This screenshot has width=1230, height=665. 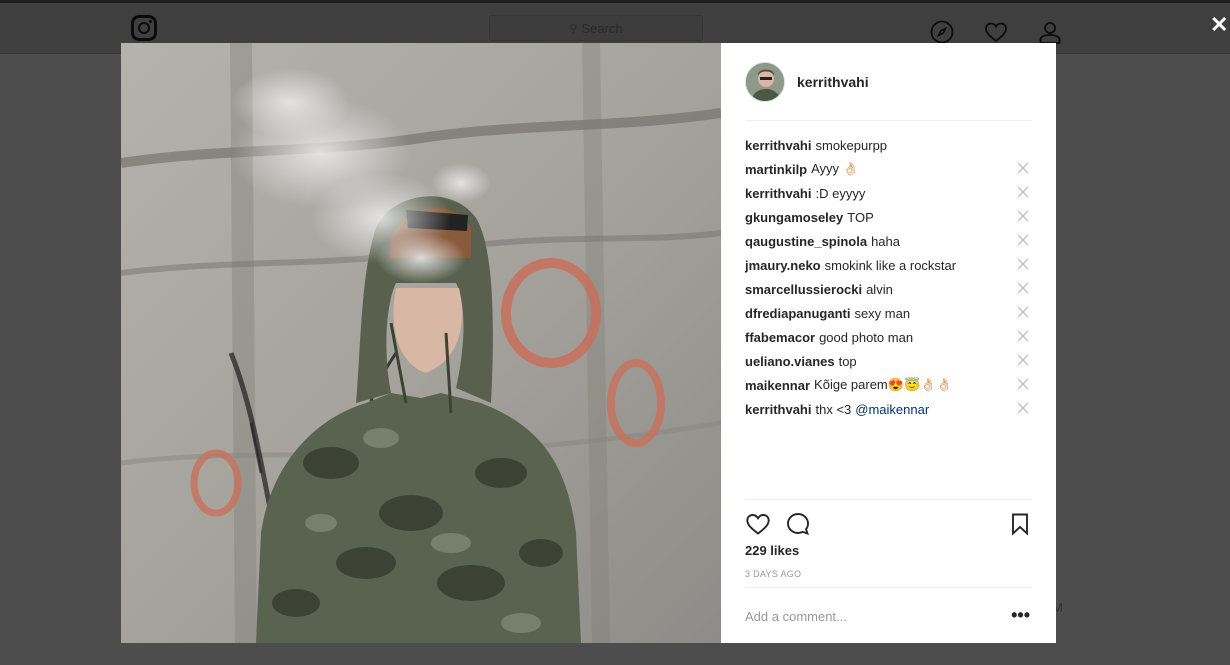 What do you see at coordinates (882, 313) in the screenshot?
I see `comment-text: sexy man` at bounding box center [882, 313].